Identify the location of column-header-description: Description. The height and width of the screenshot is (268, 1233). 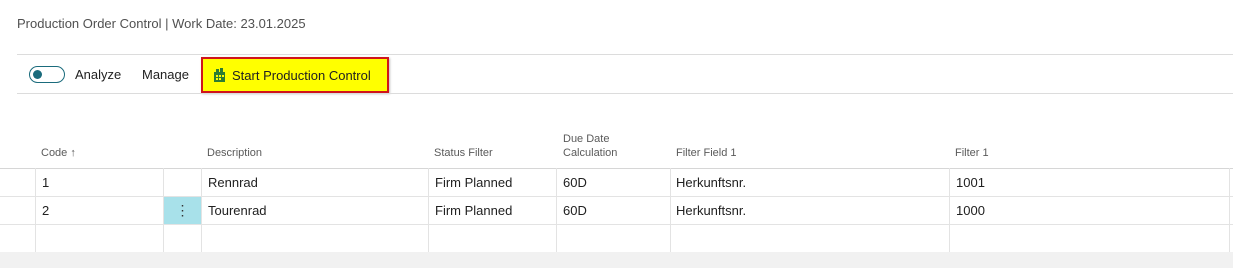
(234, 153).